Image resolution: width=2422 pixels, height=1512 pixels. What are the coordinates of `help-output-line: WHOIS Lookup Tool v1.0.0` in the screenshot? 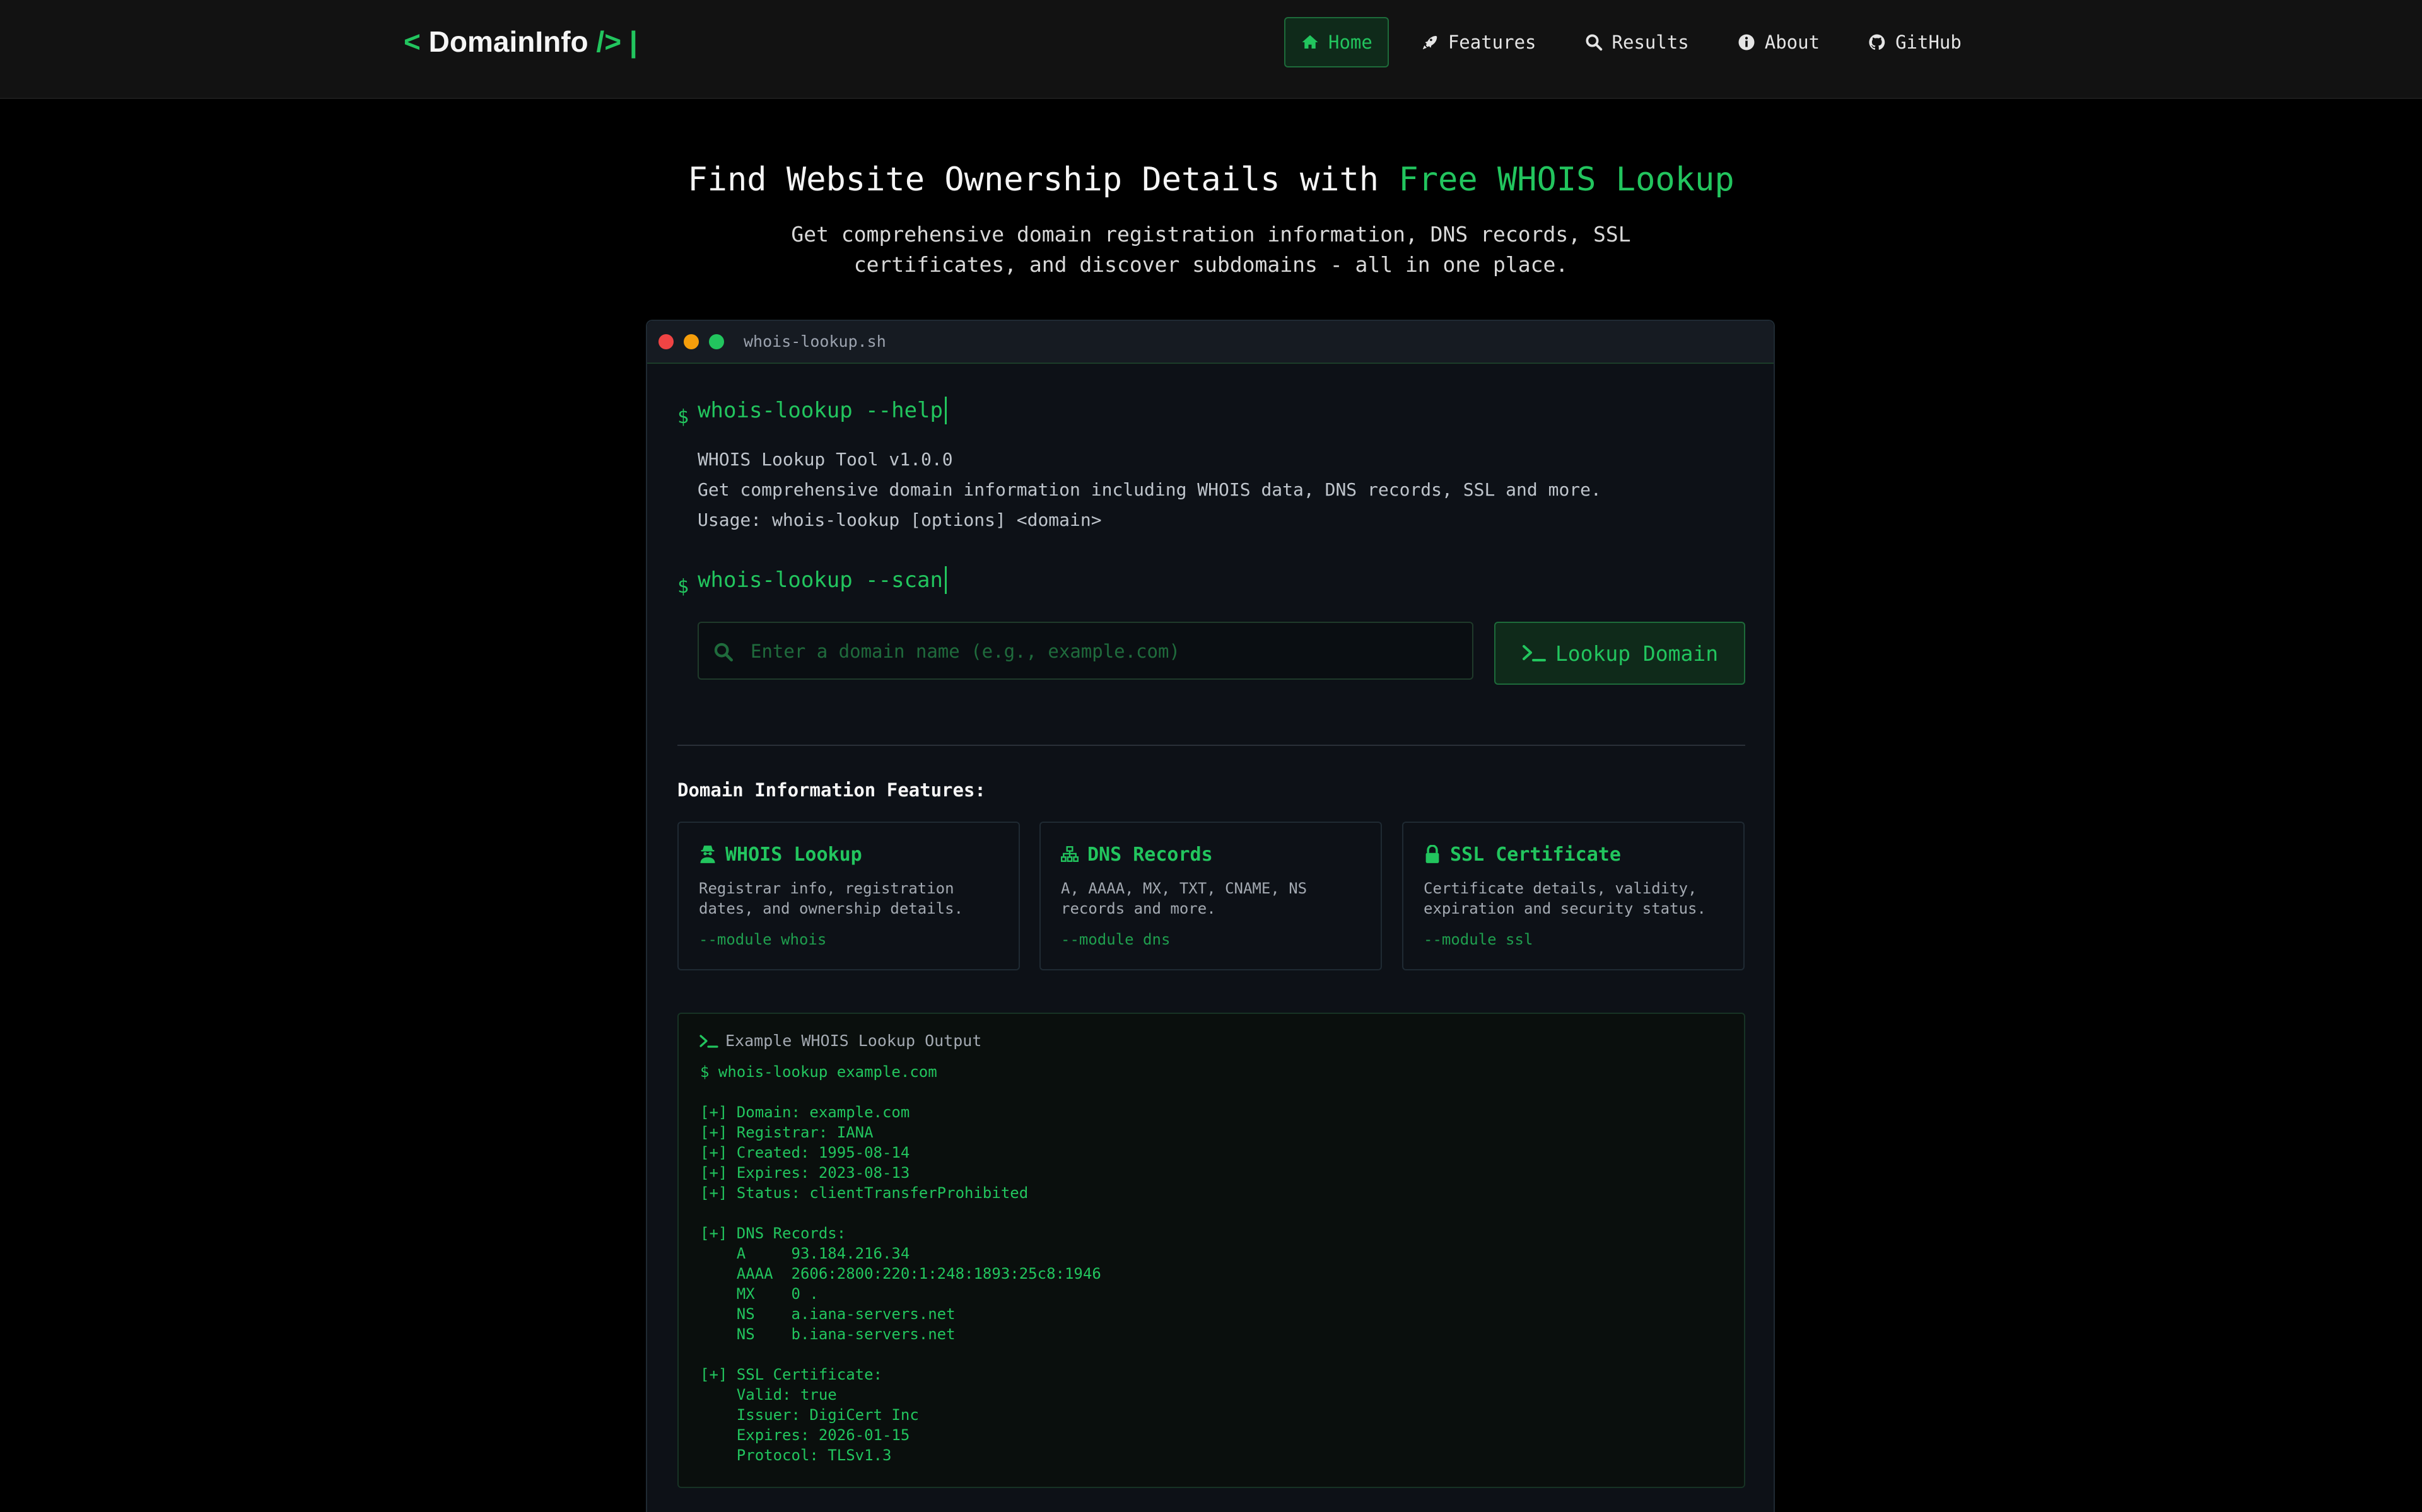 It's located at (825, 460).